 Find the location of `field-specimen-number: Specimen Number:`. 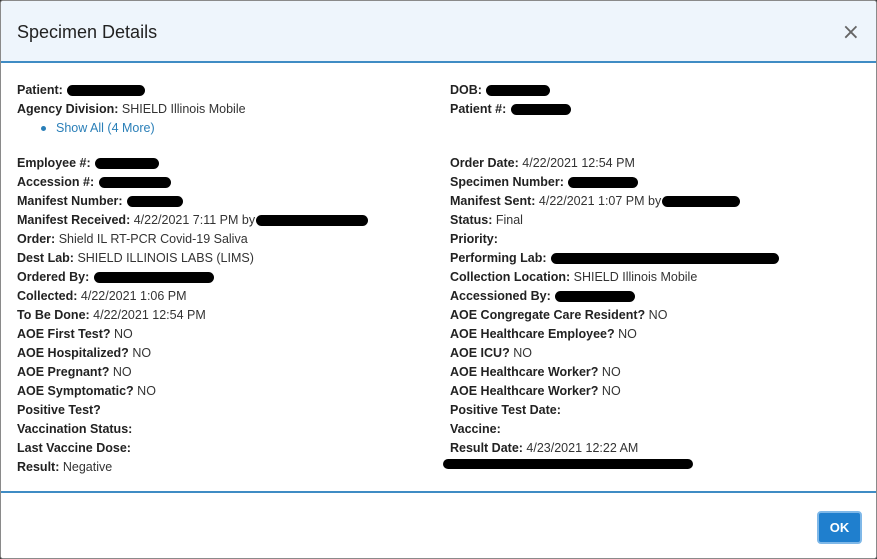

field-specimen-number: Specimen Number: is located at coordinates (655, 182).